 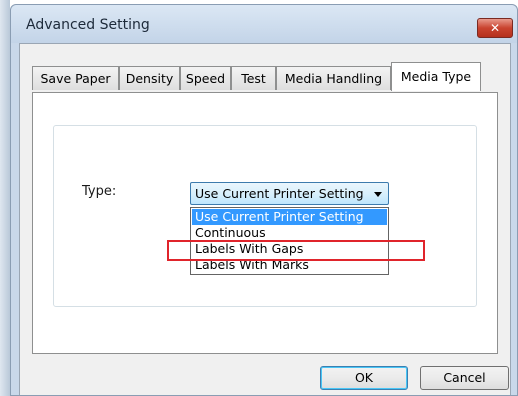 What do you see at coordinates (464, 378) in the screenshot?
I see `cancel-button: Cancel` at bounding box center [464, 378].